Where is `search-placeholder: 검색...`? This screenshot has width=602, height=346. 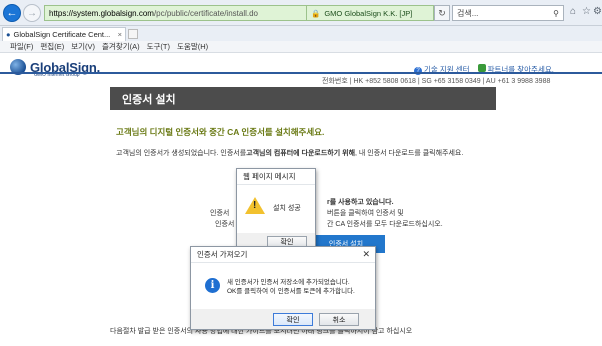
search-placeholder: 검색... is located at coordinates (468, 13).